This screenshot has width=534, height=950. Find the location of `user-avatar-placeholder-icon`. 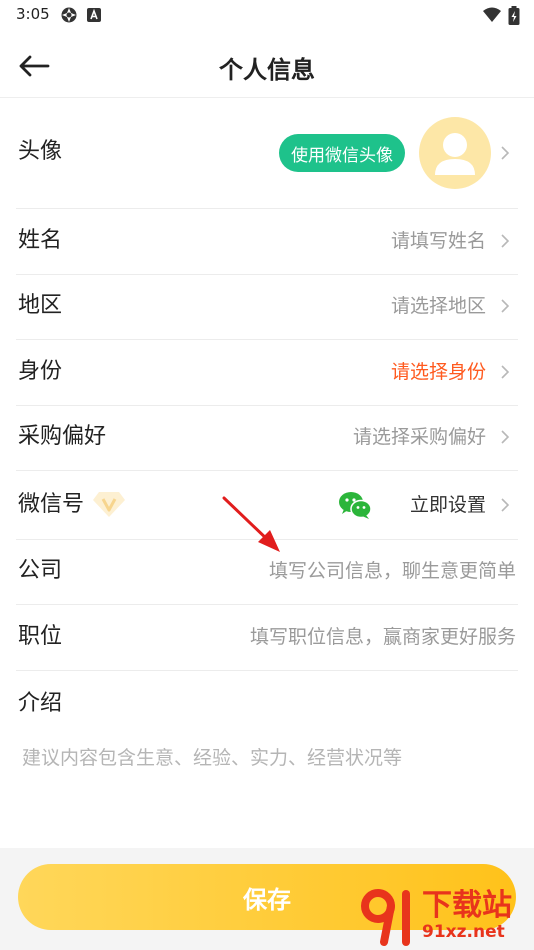

user-avatar-placeholder-icon is located at coordinates (455, 154).